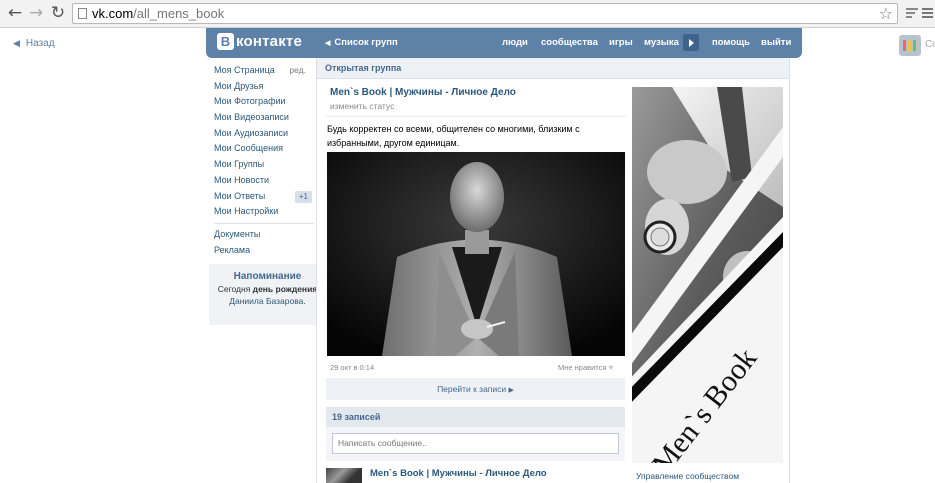  What do you see at coordinates (113, 13) in the screenshot?
I see `url-host: vk.com` at bounding box center [113, 13].